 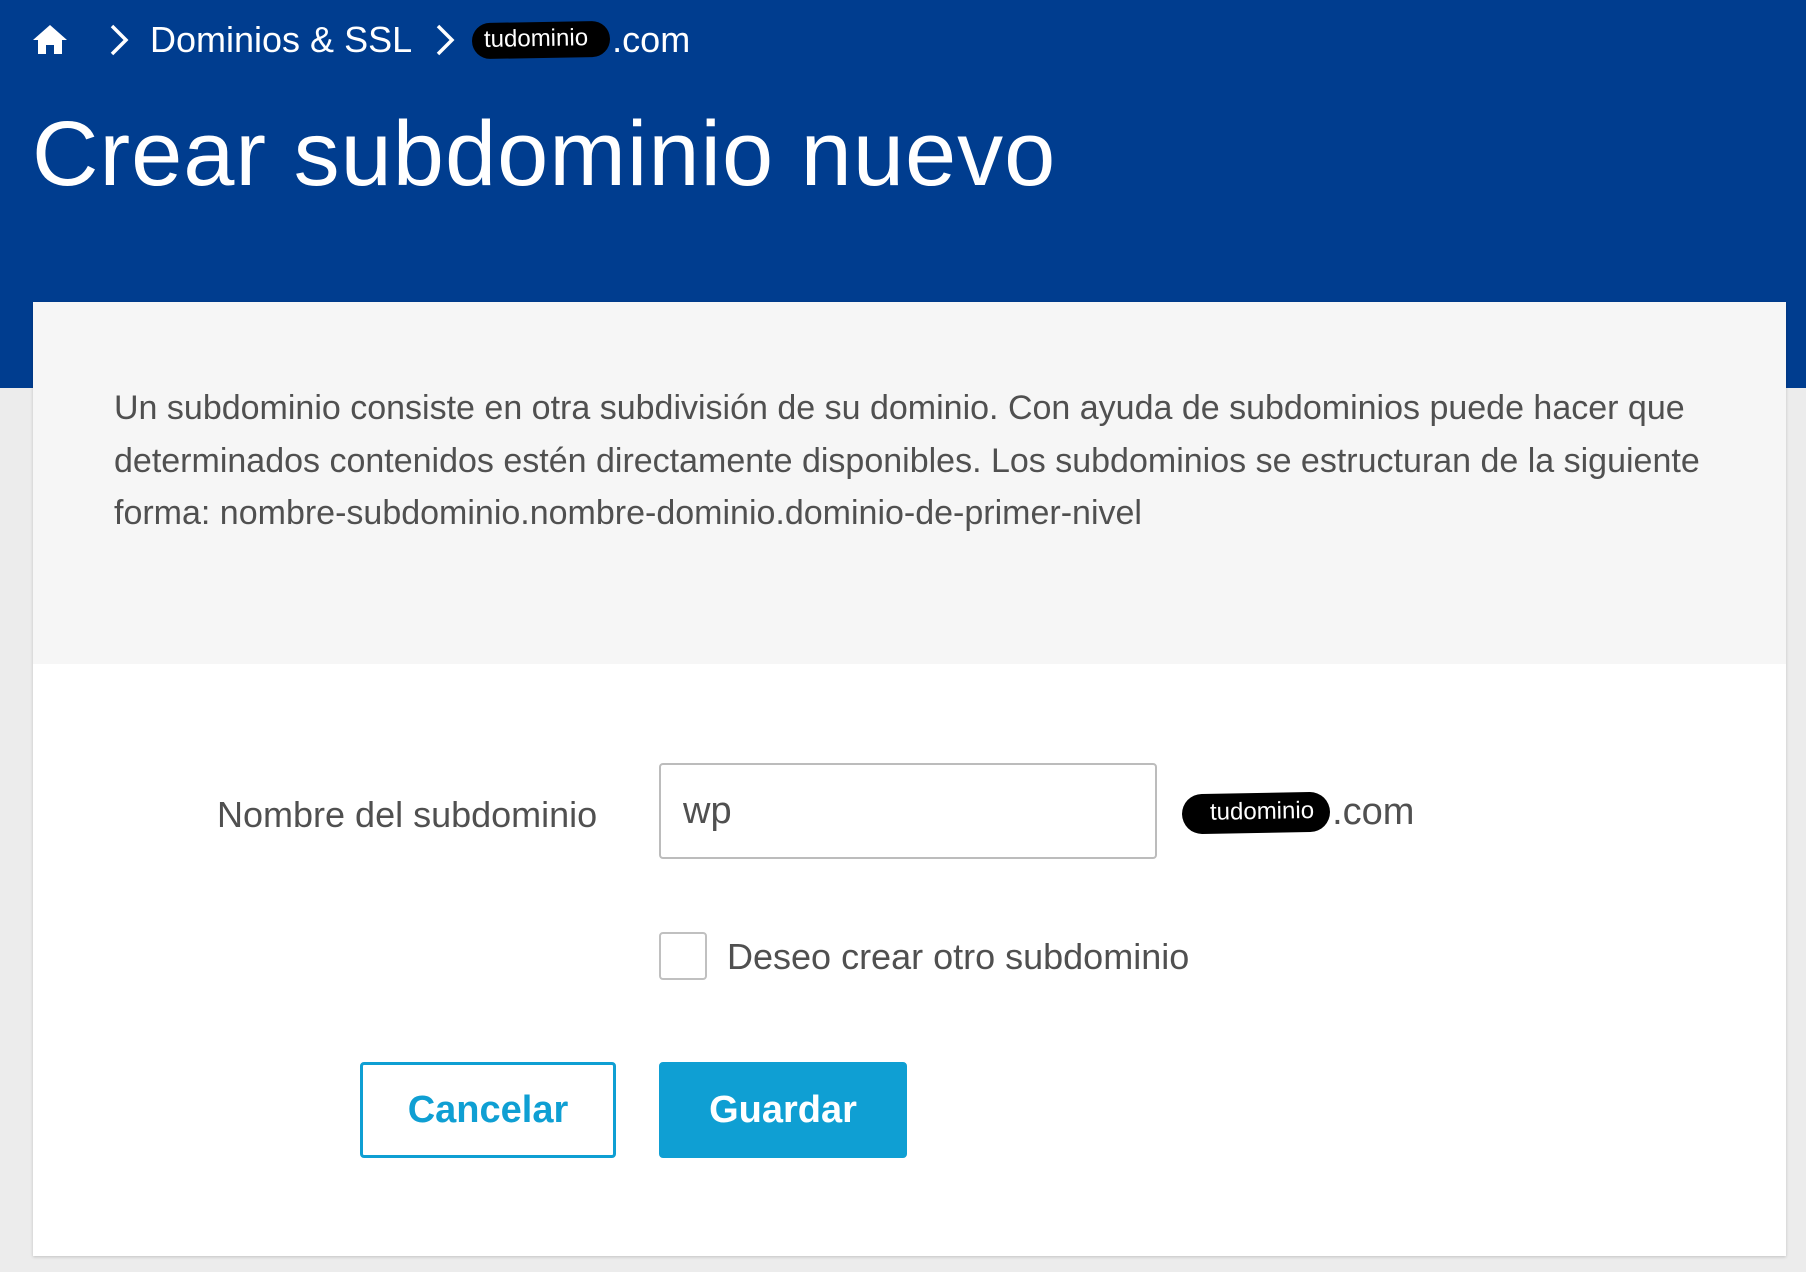 I want to click on create-another-checkbox, so click(x=683, y=956).